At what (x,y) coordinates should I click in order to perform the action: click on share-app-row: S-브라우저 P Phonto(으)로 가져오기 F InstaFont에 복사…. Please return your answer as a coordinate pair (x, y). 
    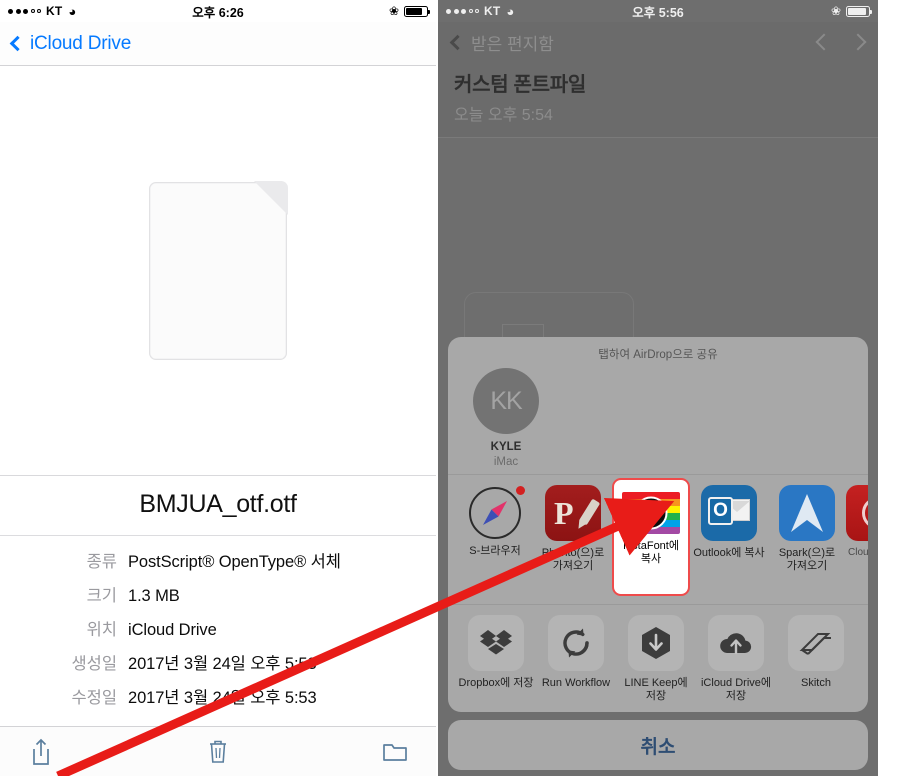
    Looking at the image, I should click on (658, 539).